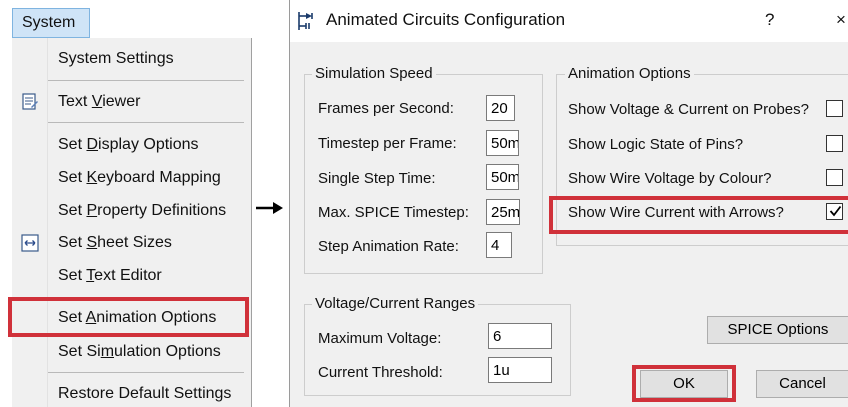 The height and width of the screenshot is (407, 848). I want to click on frames-per-second-label: Frames per Second:, so click(386, 108).